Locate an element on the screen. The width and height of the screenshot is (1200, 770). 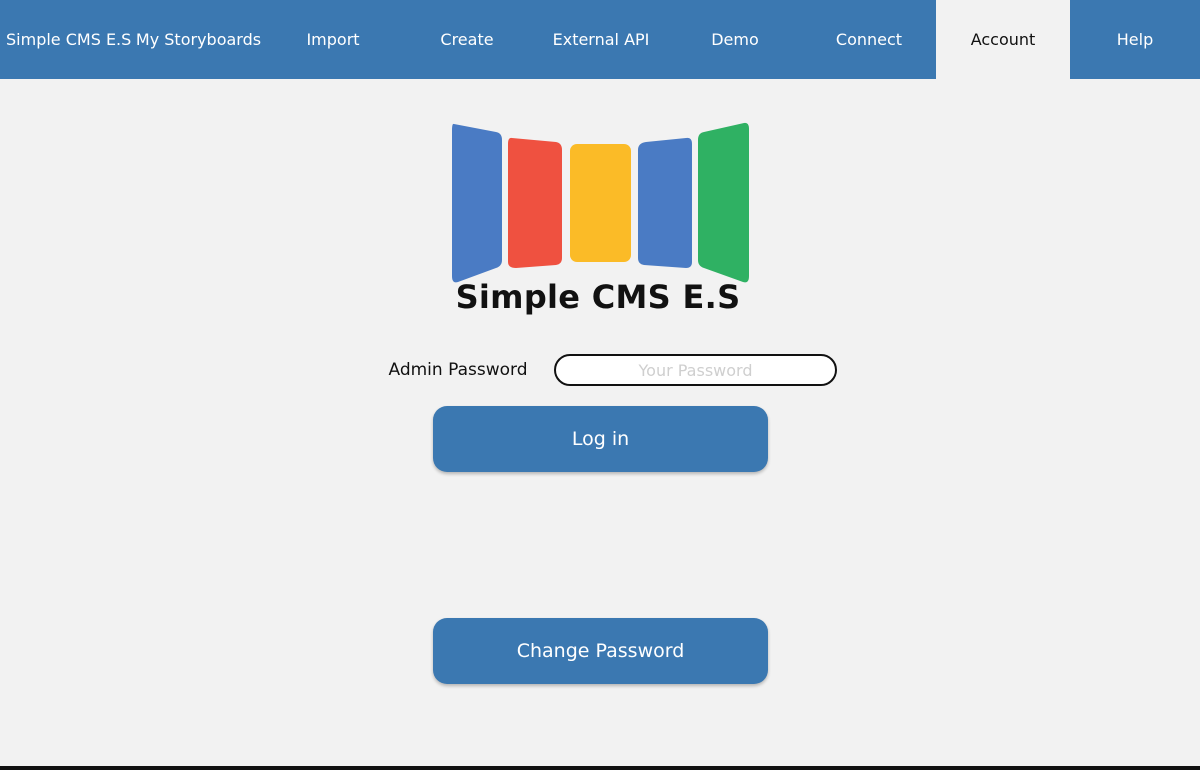
admin-password-label: Admin Password is located at coordinates (458, 370).